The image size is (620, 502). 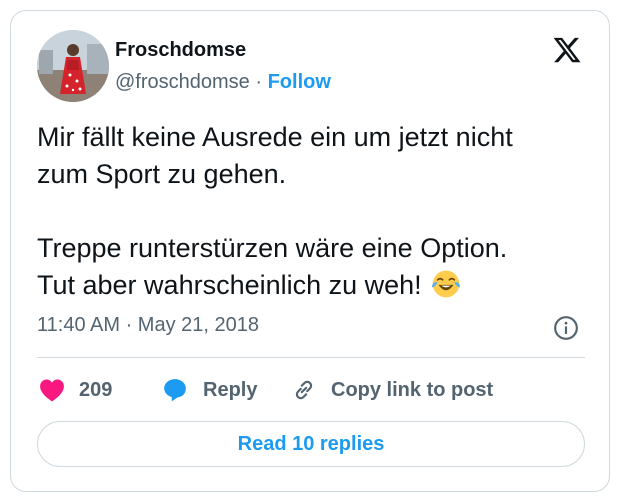 What do you see at coordinates (299, 82) in the screenshot?
I see `follow-button: Follow` at bounding box center [299, 82].